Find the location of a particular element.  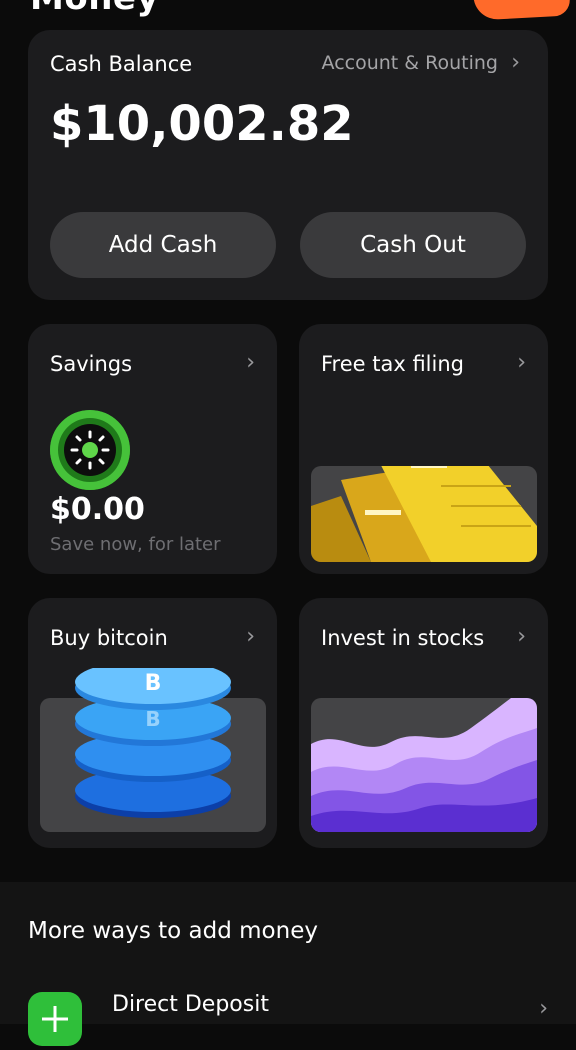

tax-illustration is located at coordinates (424, 514).